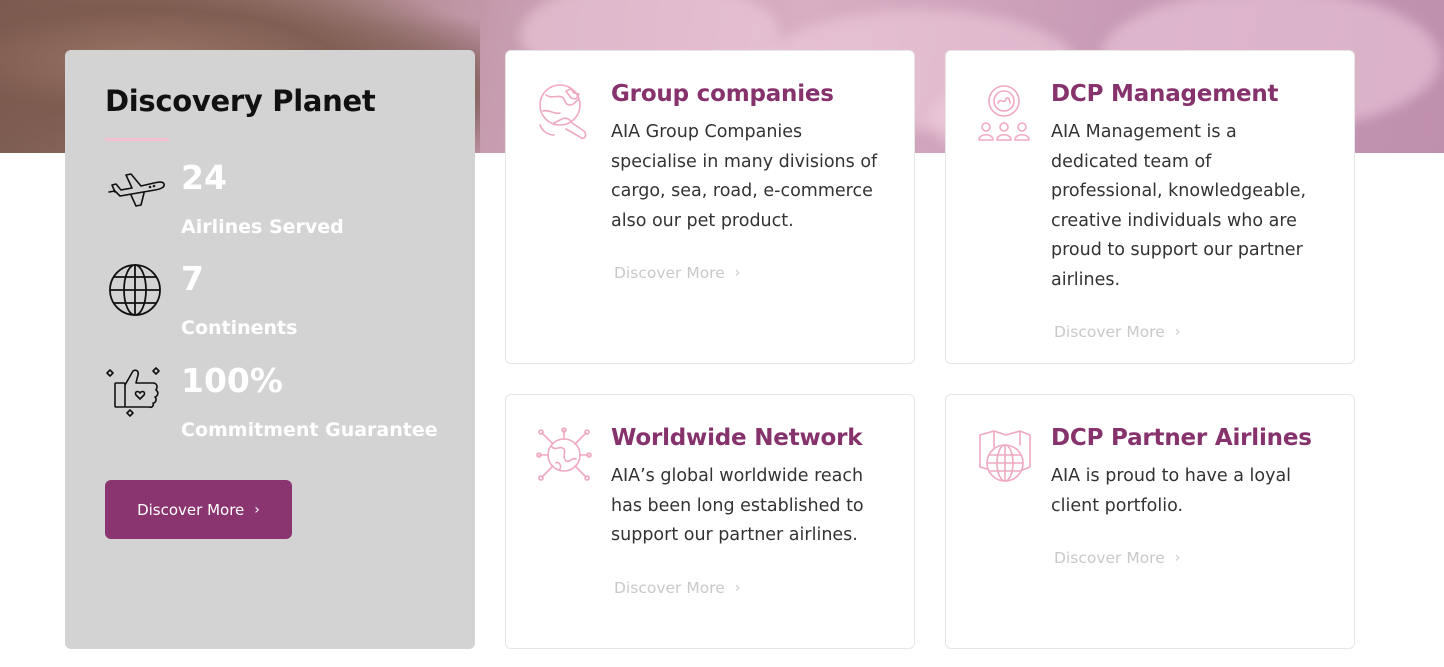 The image size is (1444, 667). Describe the element at coordinates (135, 290) in the screenshot. I see `globe-icon` at that location.